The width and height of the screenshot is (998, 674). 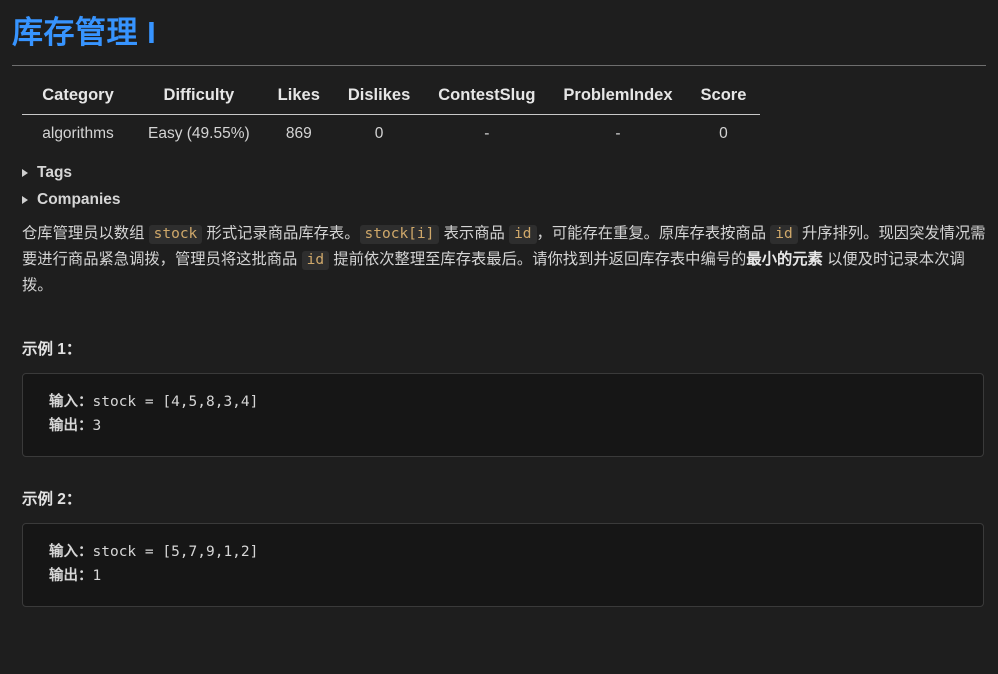 What do you see at coordinates (504, 200) in the screenshot?
I see `collapsible-companies: Companies` at bounding box center [504, 200].